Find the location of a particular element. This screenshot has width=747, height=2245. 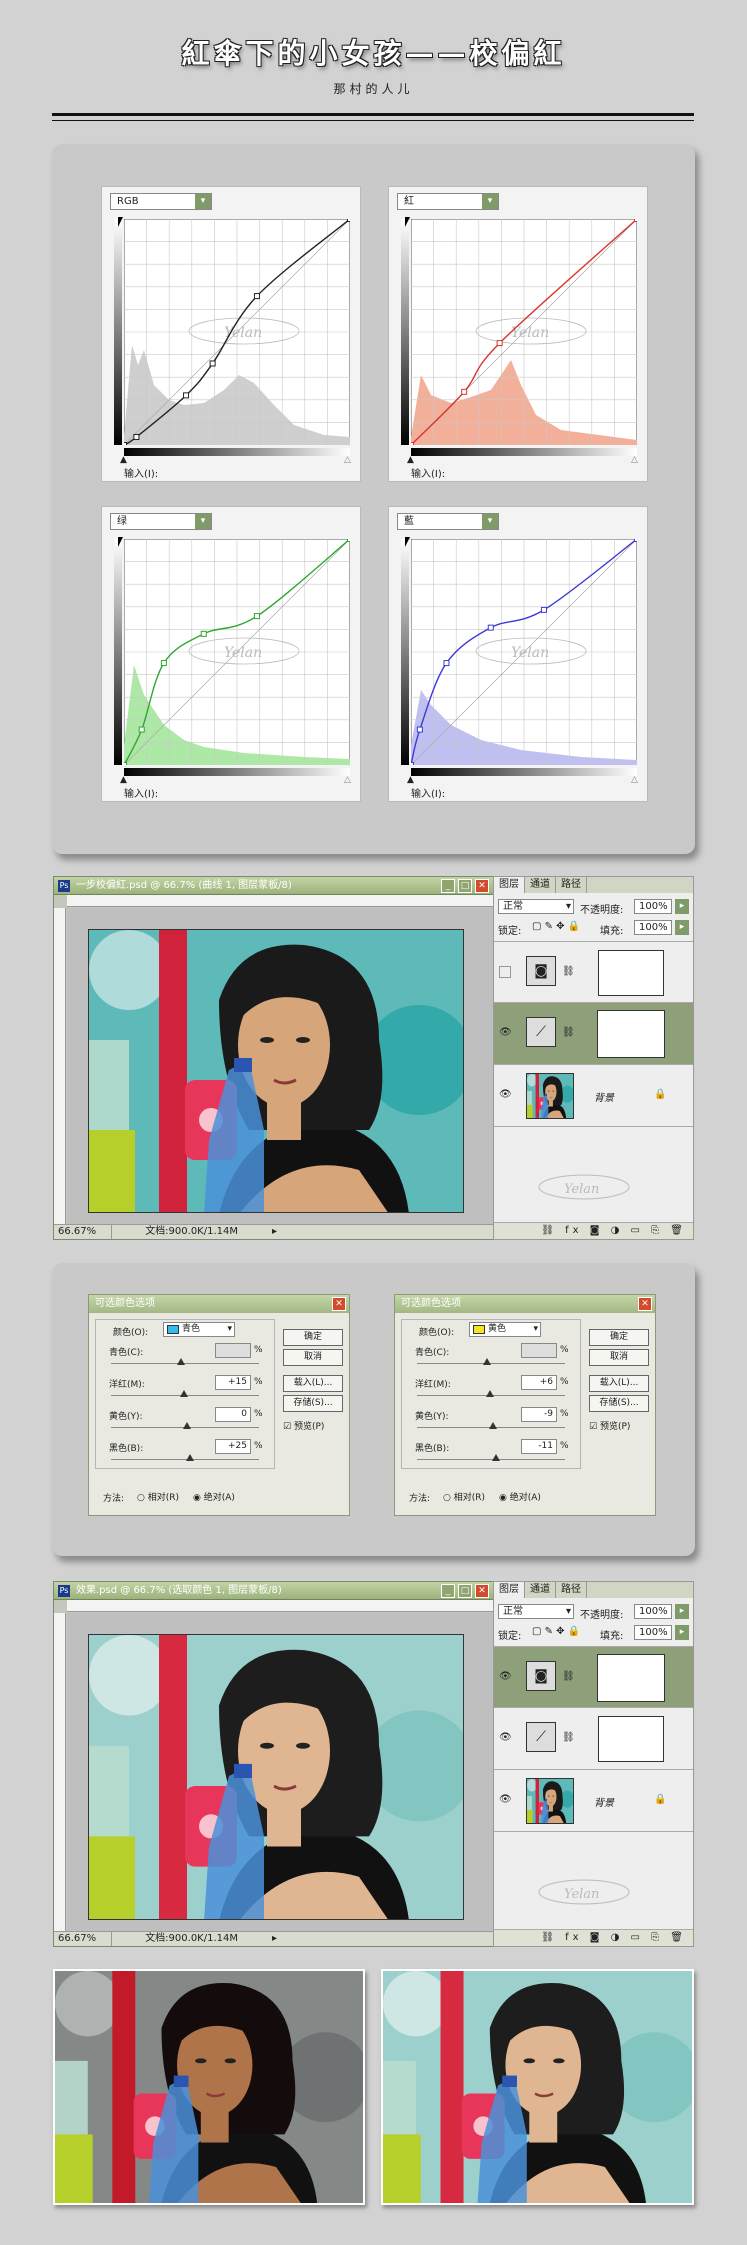

opacity-input: 100% is located at coordinates (653, 1611).